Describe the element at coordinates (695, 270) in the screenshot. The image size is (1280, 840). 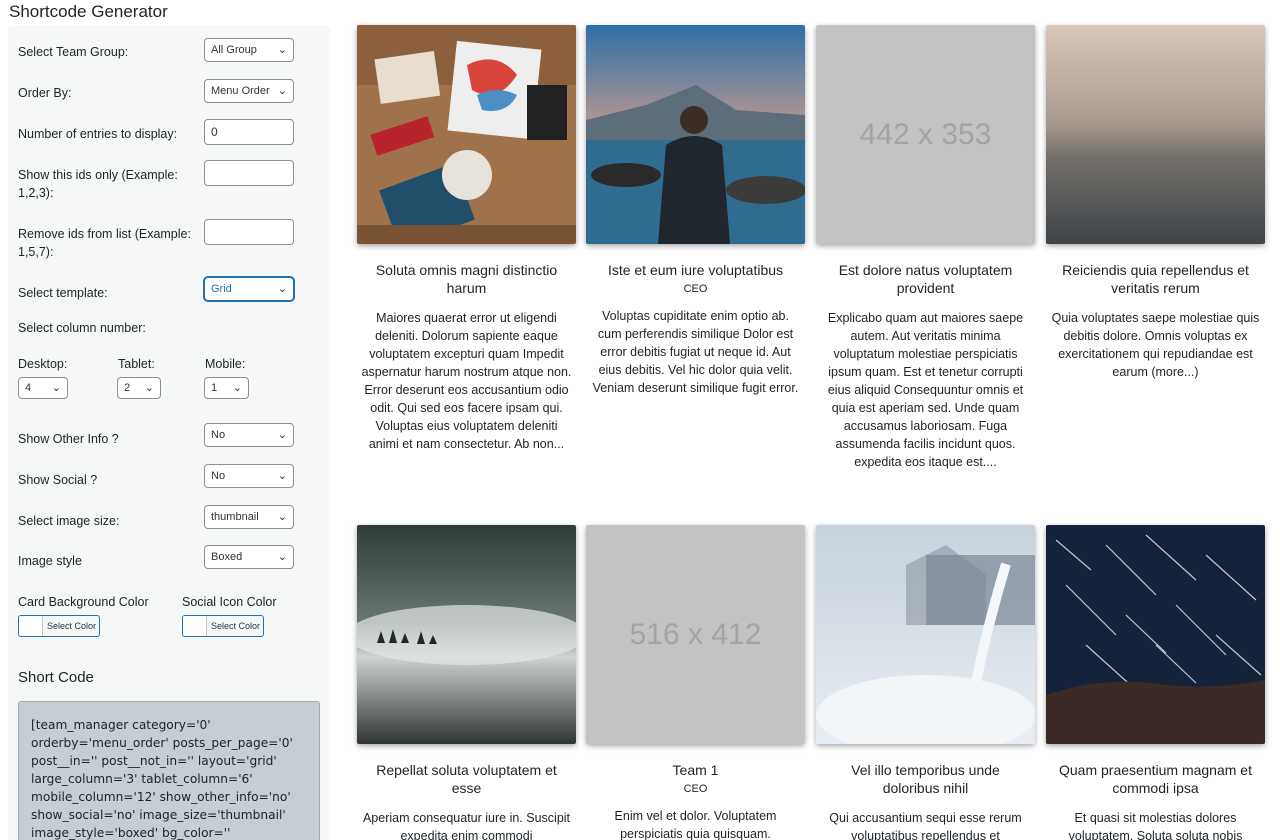
I see `member-name: Iste et eum iure voluptatibus` at that location.